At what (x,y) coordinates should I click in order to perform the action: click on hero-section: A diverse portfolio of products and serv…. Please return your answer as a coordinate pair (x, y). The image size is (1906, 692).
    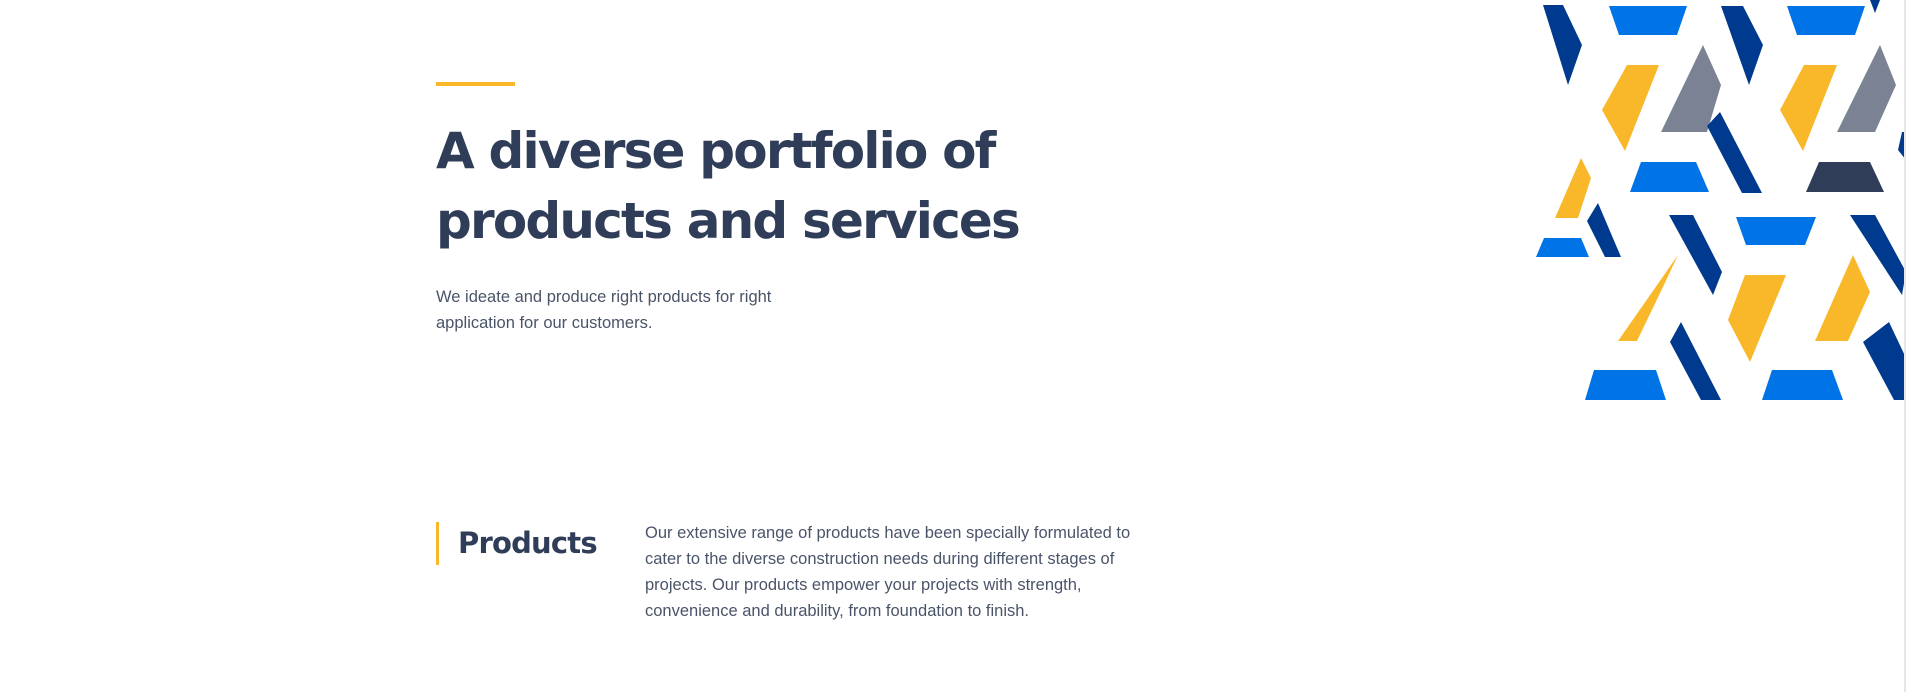
    Looking at the image, I should click on (786, 209).